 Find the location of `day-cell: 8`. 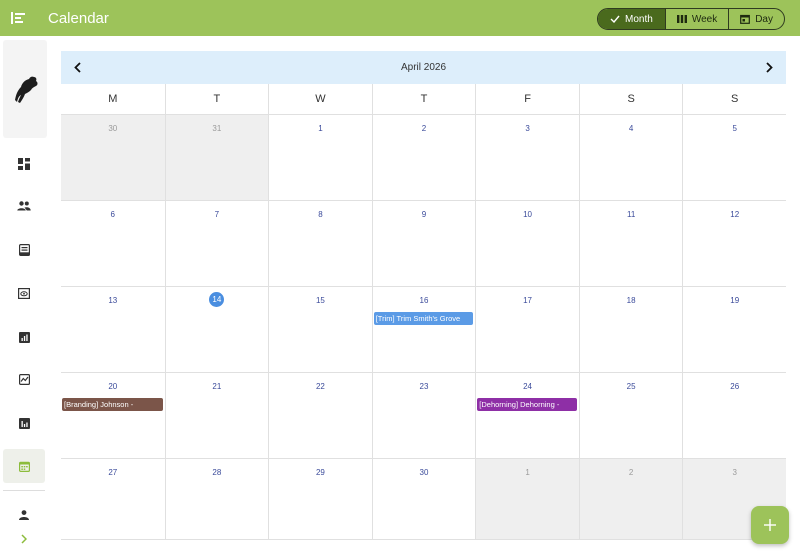

day-cell: 8 is located at coordinates (320, 244).